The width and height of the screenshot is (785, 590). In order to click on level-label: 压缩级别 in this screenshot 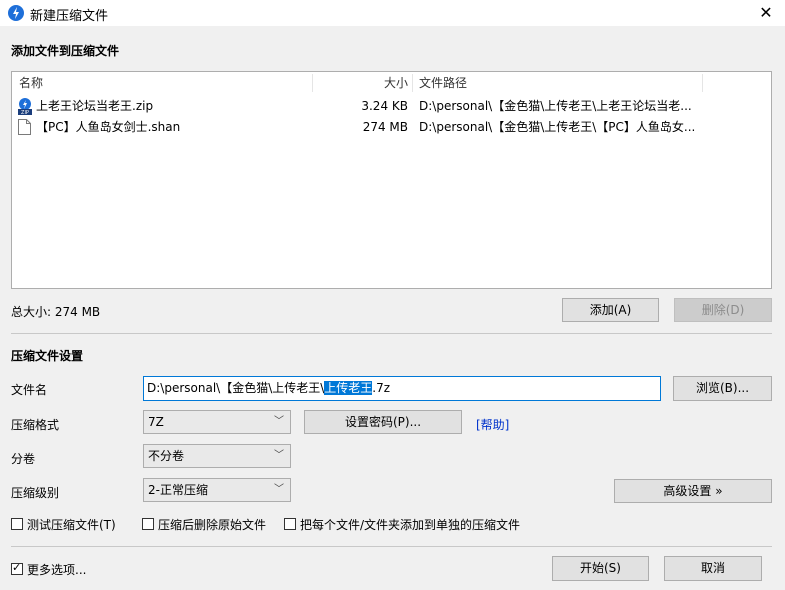, I will do `click(35, 493)`.